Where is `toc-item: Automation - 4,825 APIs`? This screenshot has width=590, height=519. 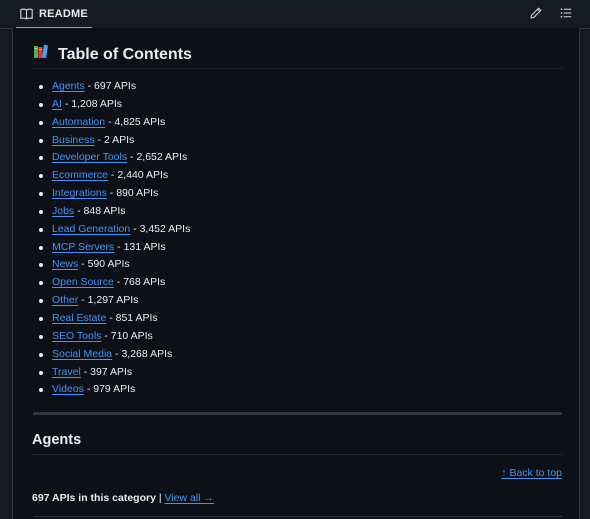
toc-item: Automation - 4,825 APIs is located at coordinates (114, 123).